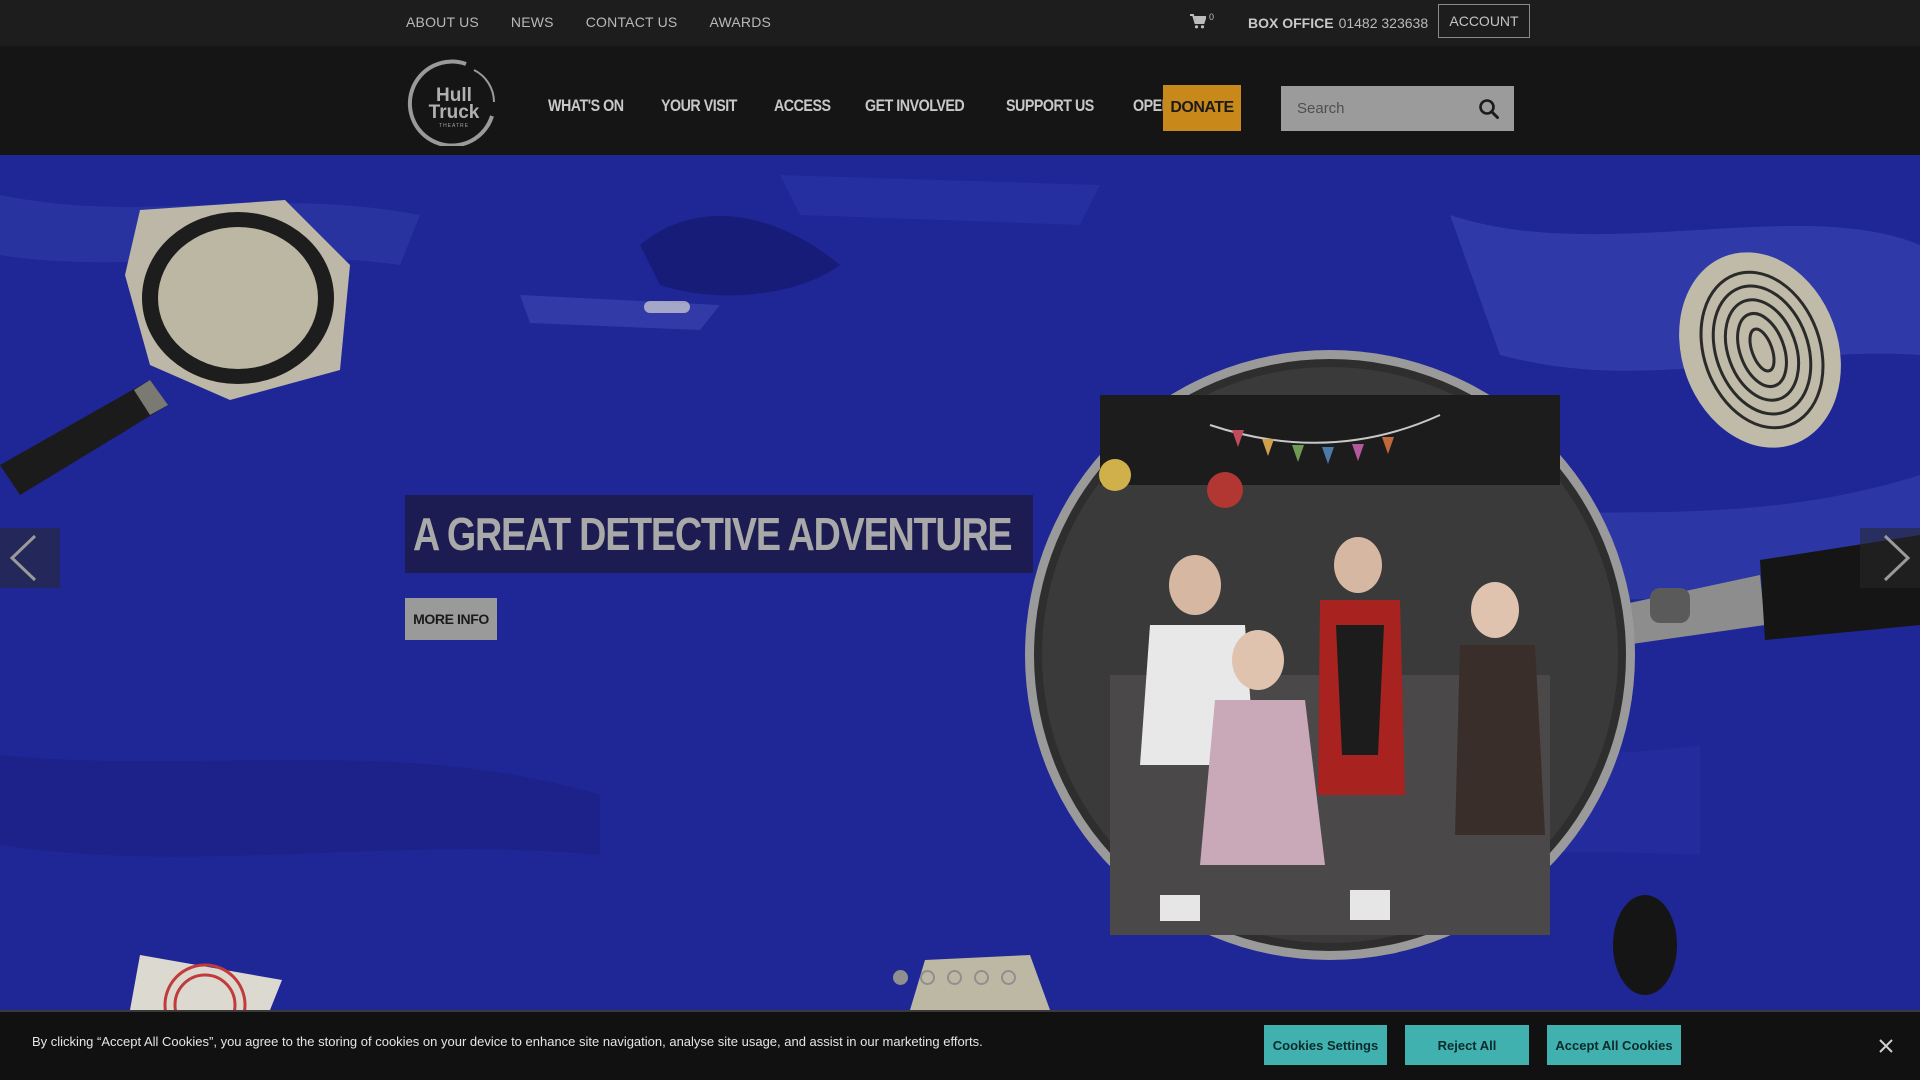  Describe the element at coordinates (915, 106) in the screenshot. I see `nav-get-involved: GET INVOLVED` at that location.